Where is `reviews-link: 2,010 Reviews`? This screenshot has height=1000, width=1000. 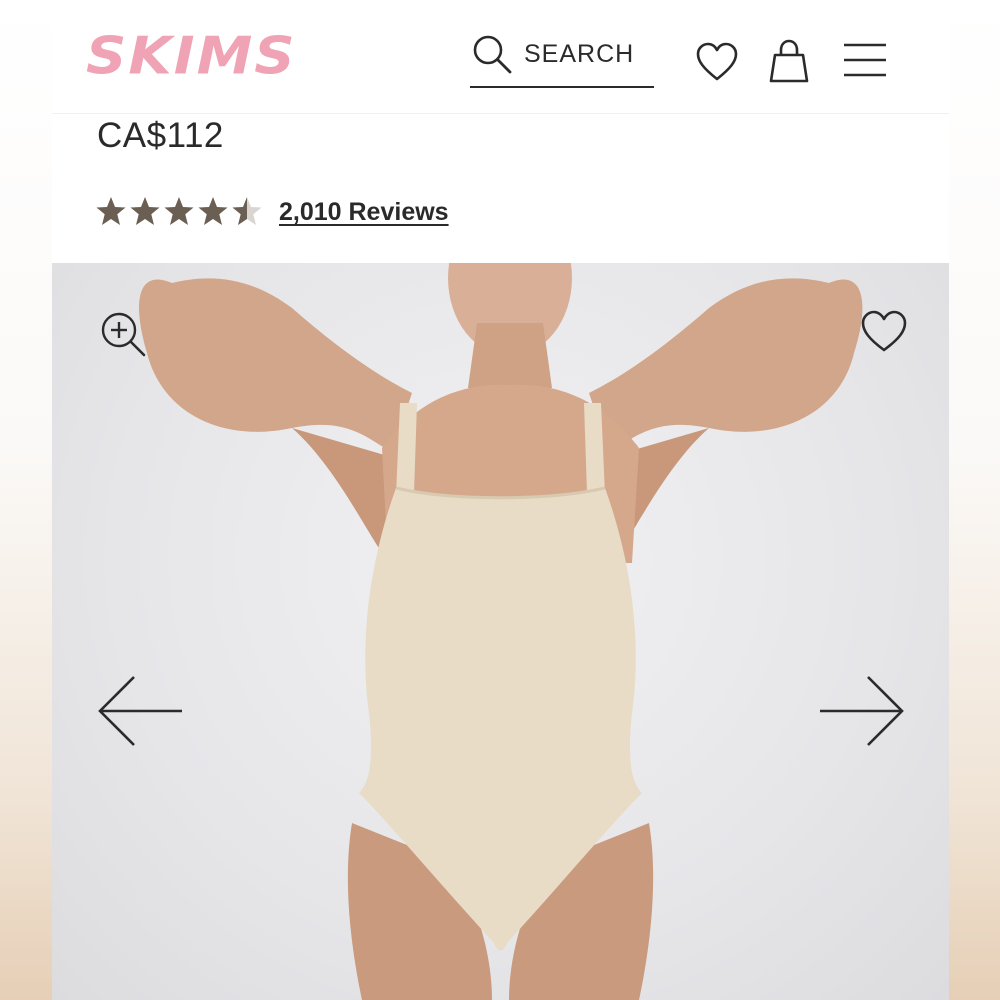
reviews-link: 2,010 Reviews is located at coordinates (364, 212).